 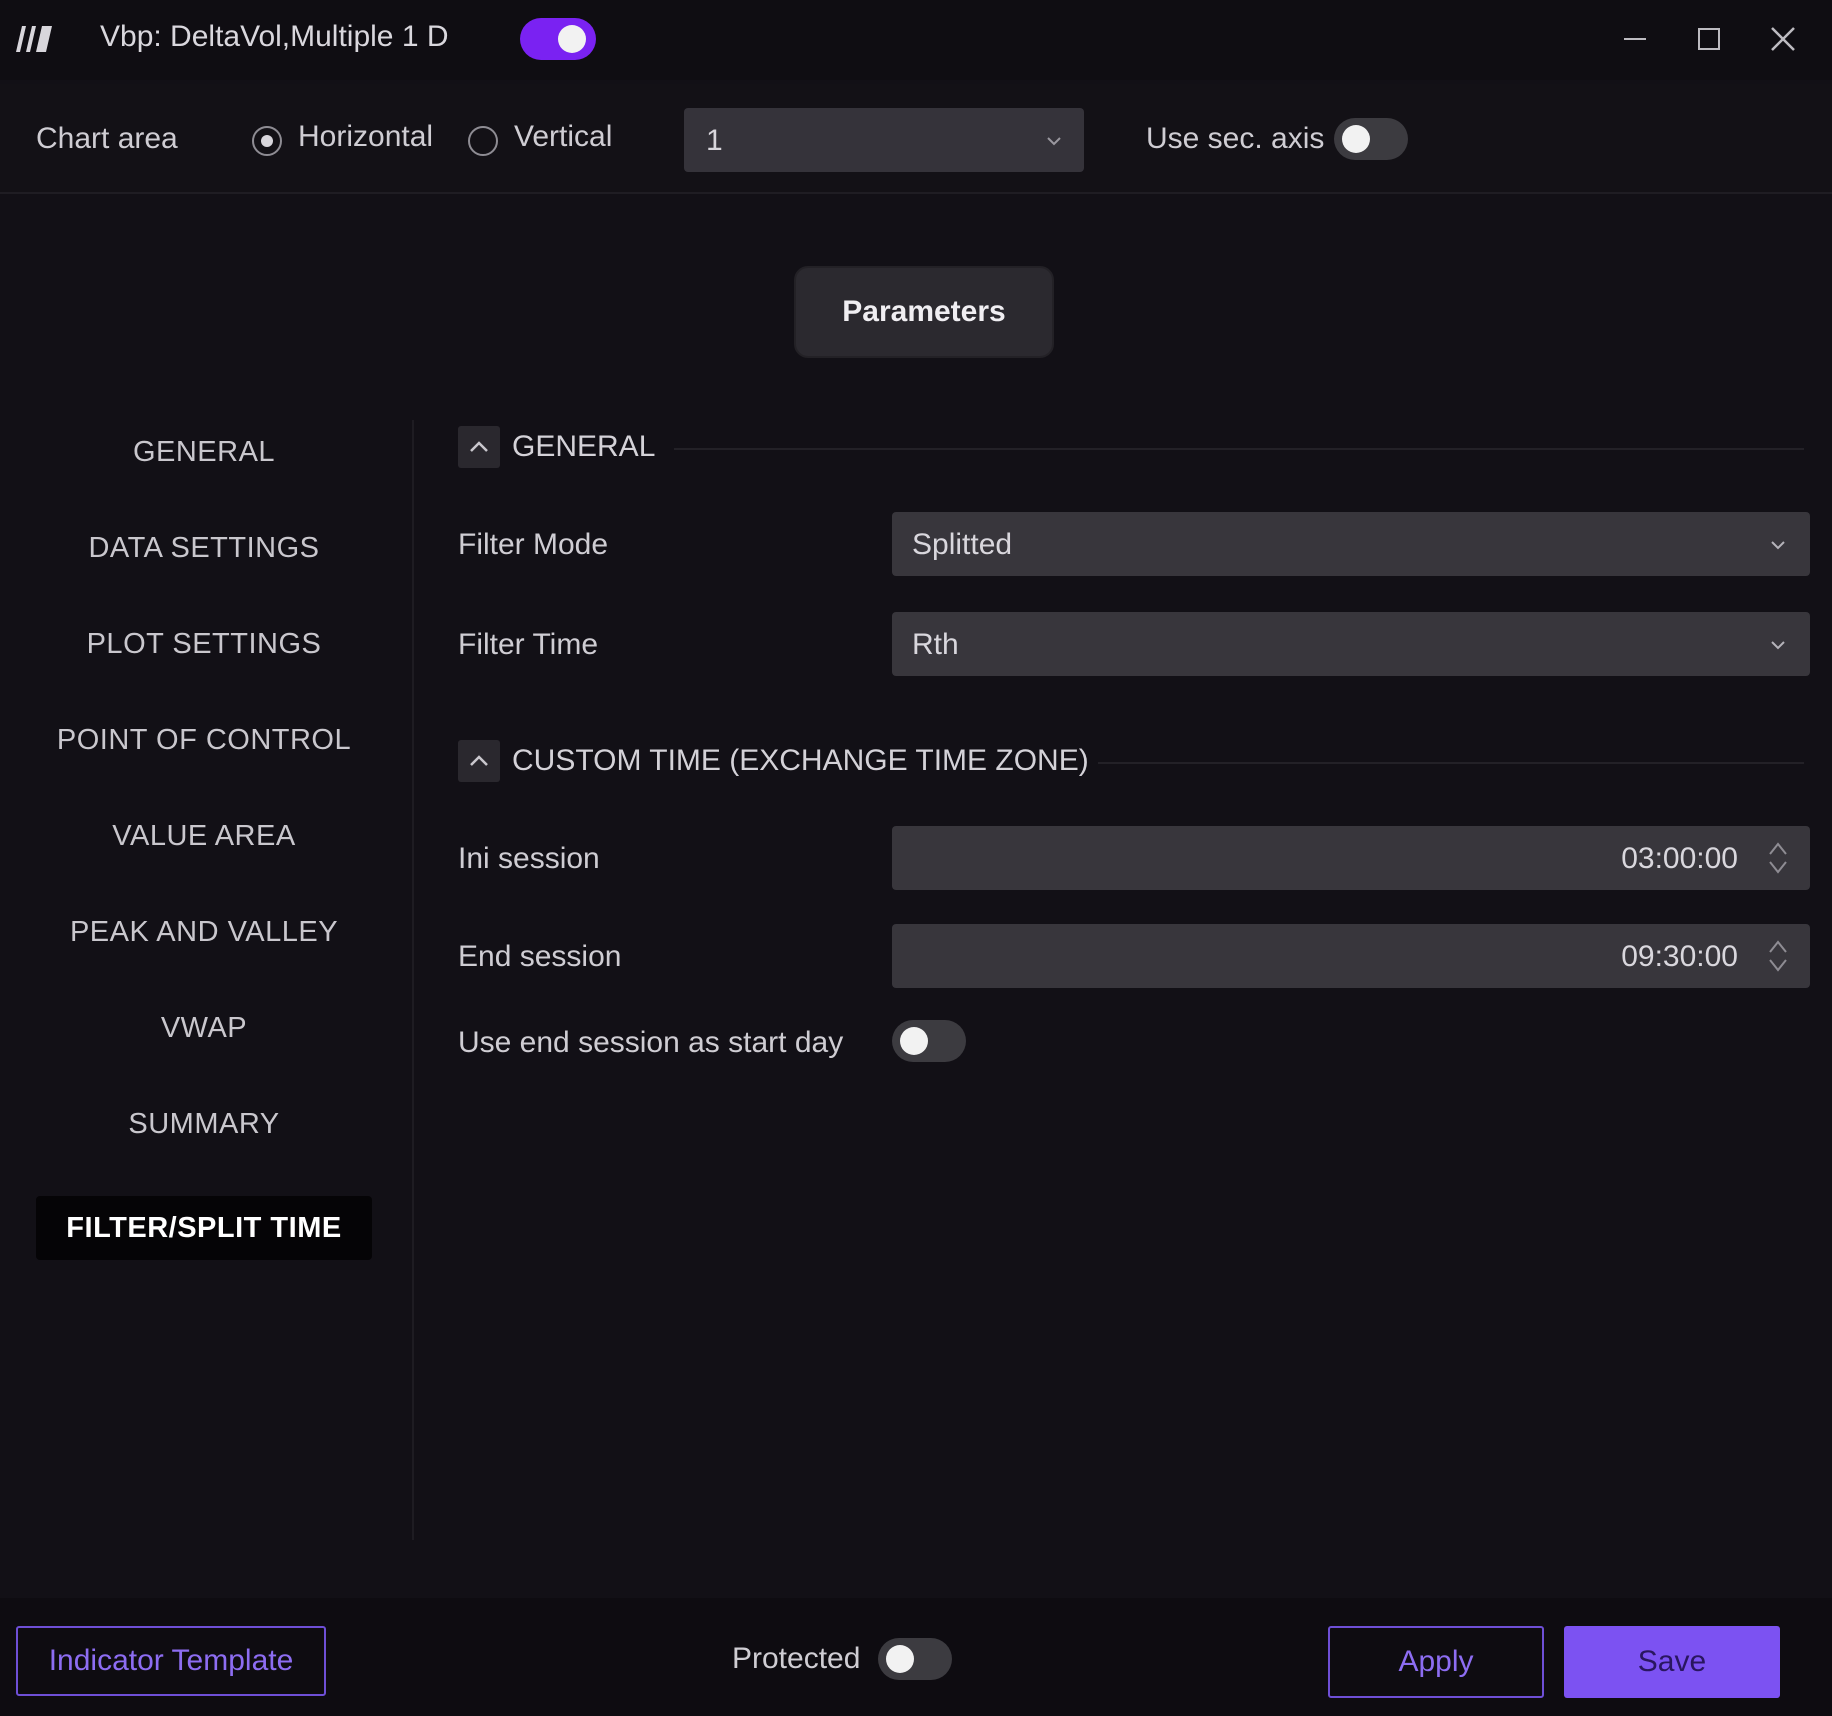 What do you see at coordinates (884, 140) in the screenshot?
I see `chart-panel-select: 1` at bounding box center [884, 140].